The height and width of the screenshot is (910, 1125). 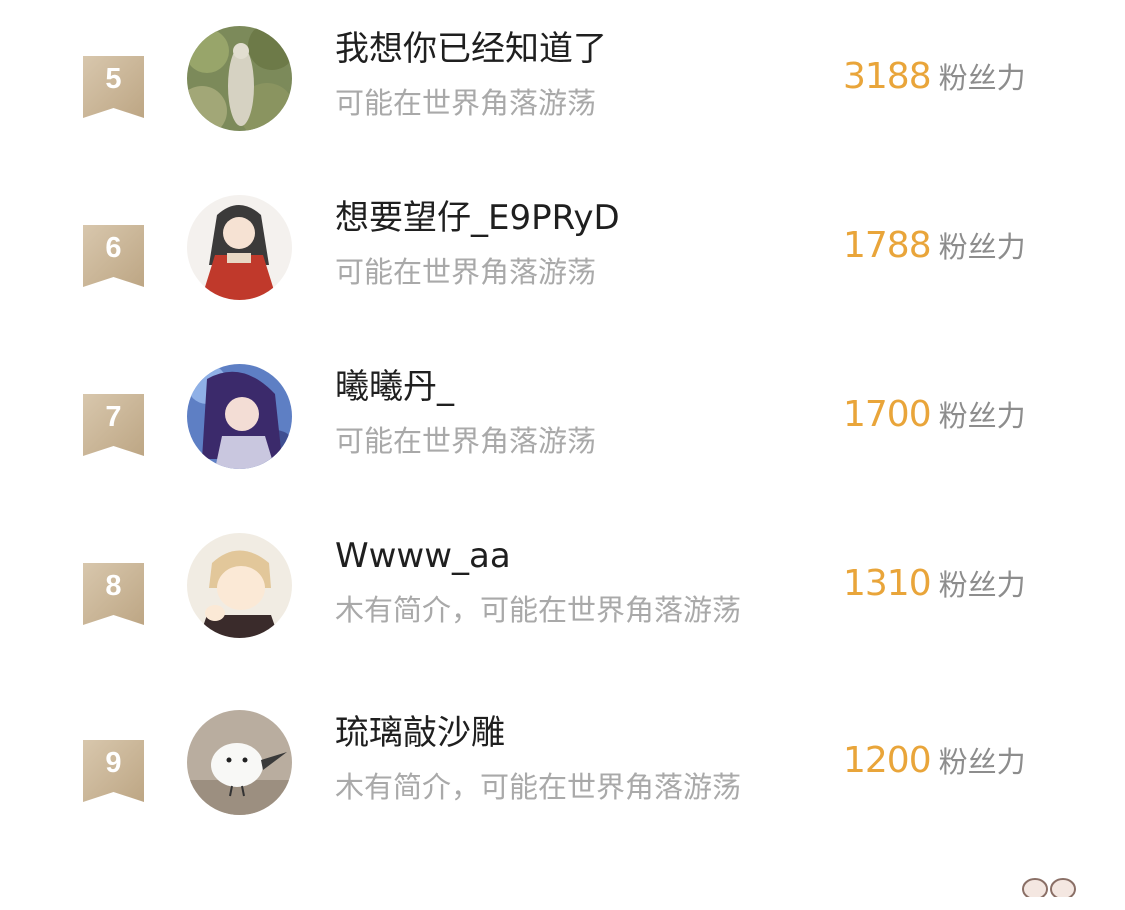 I want to click on fan-power-score: 1310 粉丝力, so click(x=934, y=587).